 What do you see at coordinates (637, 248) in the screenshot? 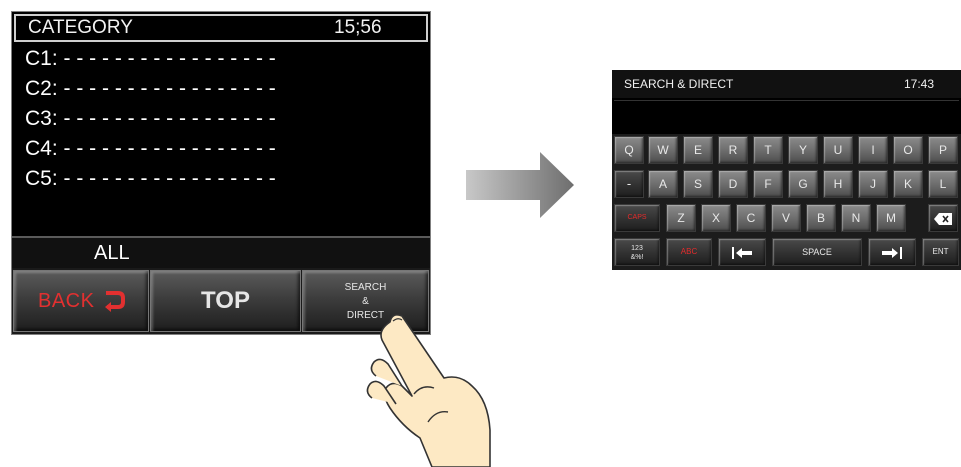
I see `numeric-key-top: 123` at bounding box center [637, 248].